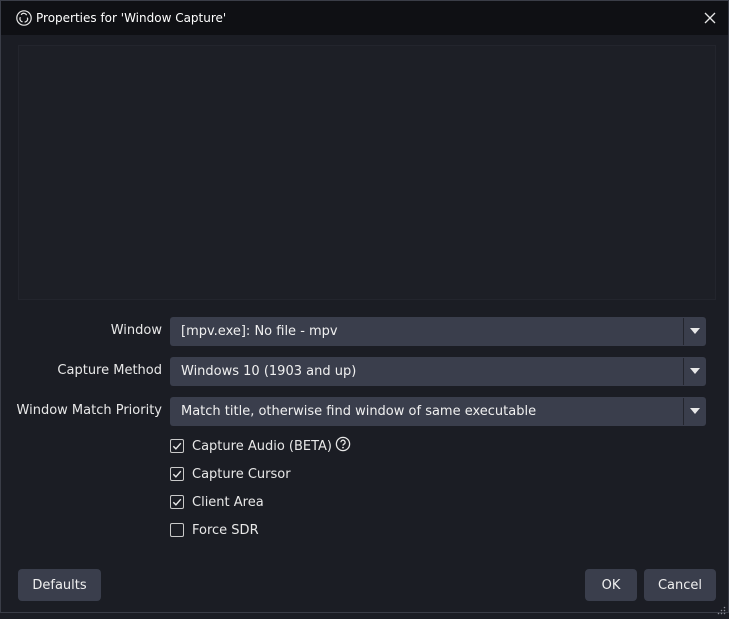  Describe the element at coordinates (225, 530) in the screenshot. I see `force-sdr-label: Force SDR` at that location.